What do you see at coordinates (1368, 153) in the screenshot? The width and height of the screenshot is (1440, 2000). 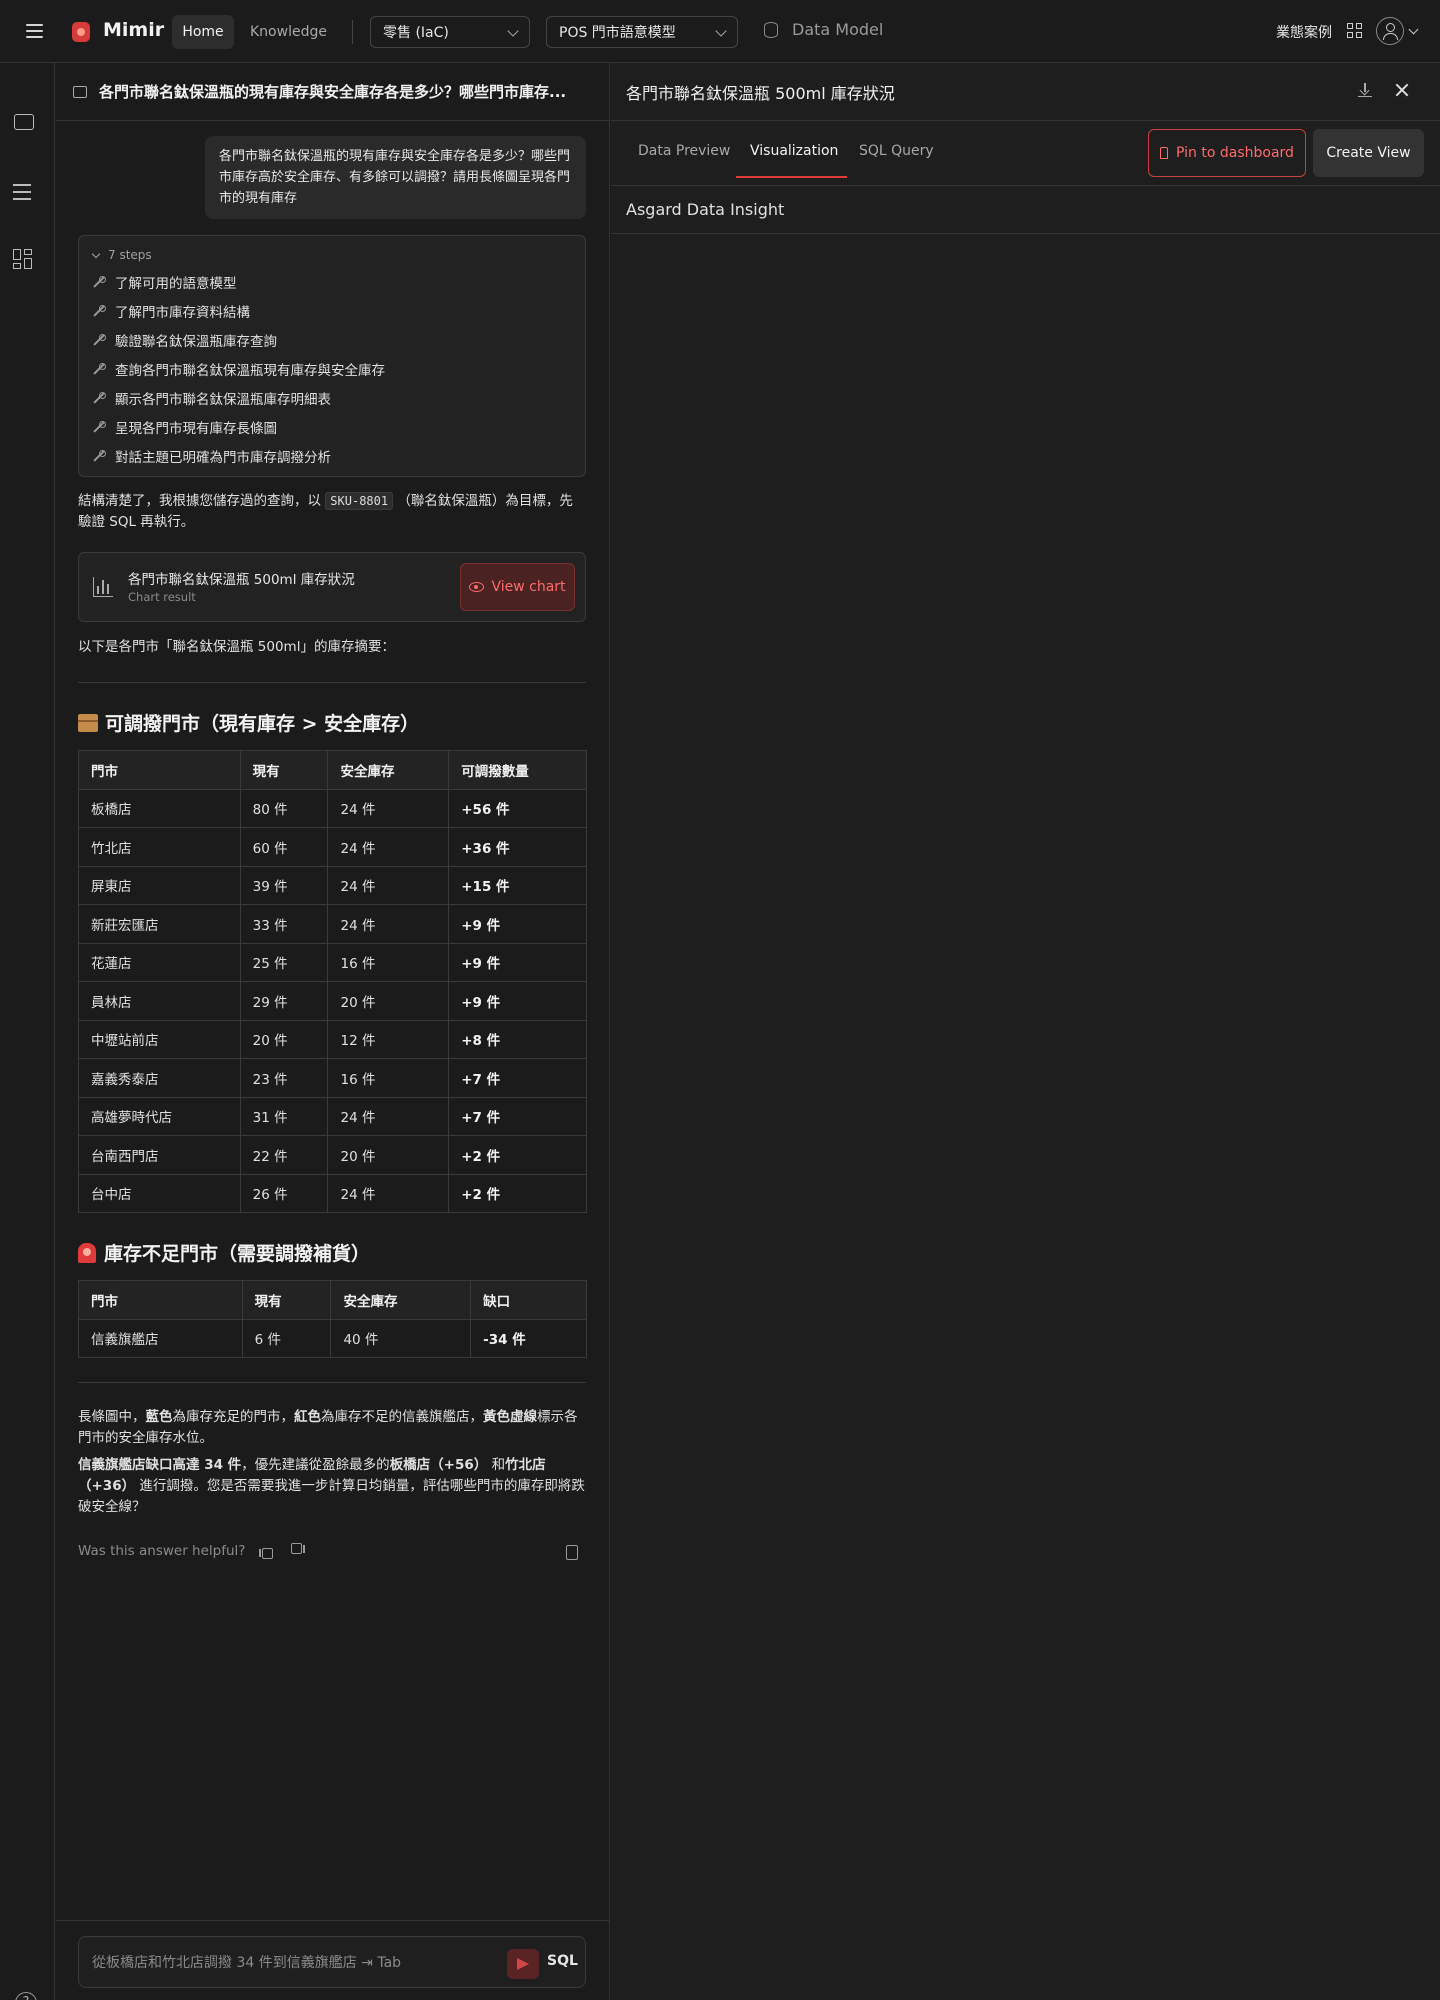 I see `create-view-button: Create View` at bounding box center [1368, 153].